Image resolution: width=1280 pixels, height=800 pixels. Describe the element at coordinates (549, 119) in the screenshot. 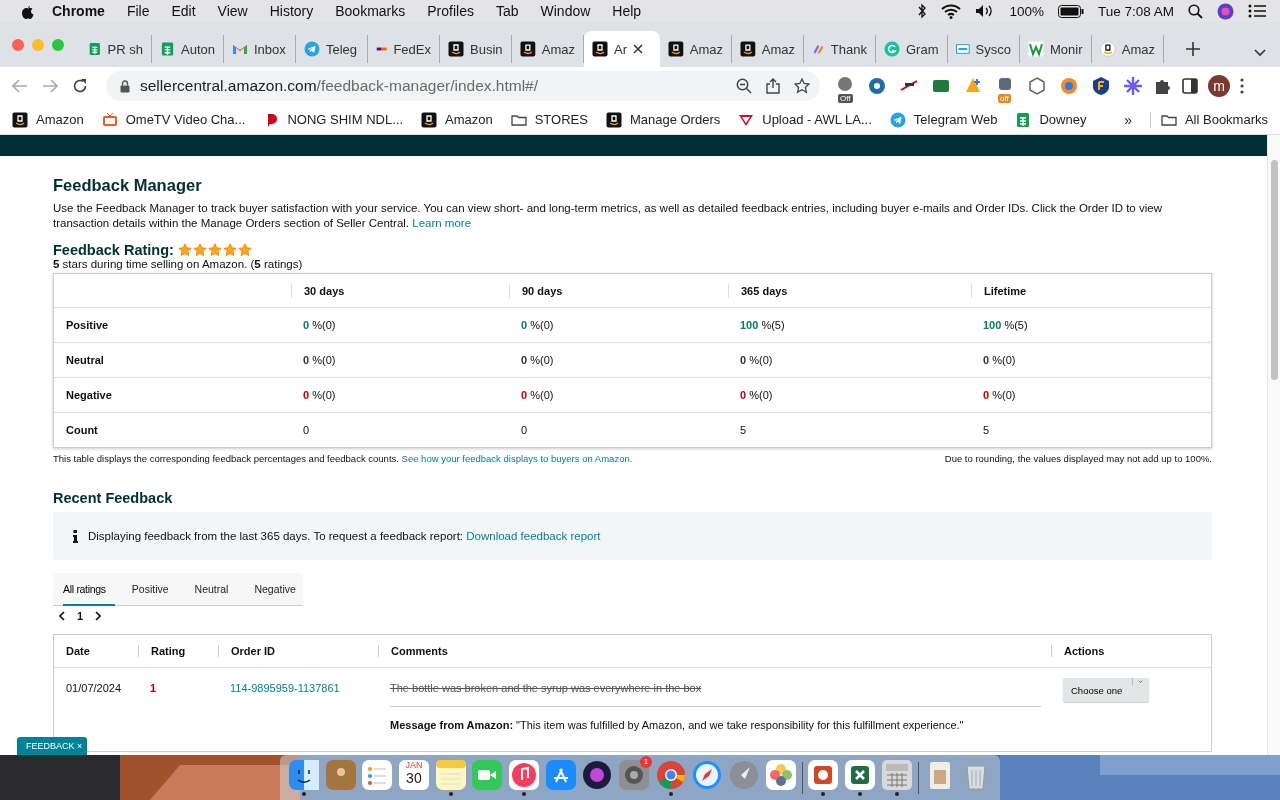

I see `bookmark: STORES` at that location.